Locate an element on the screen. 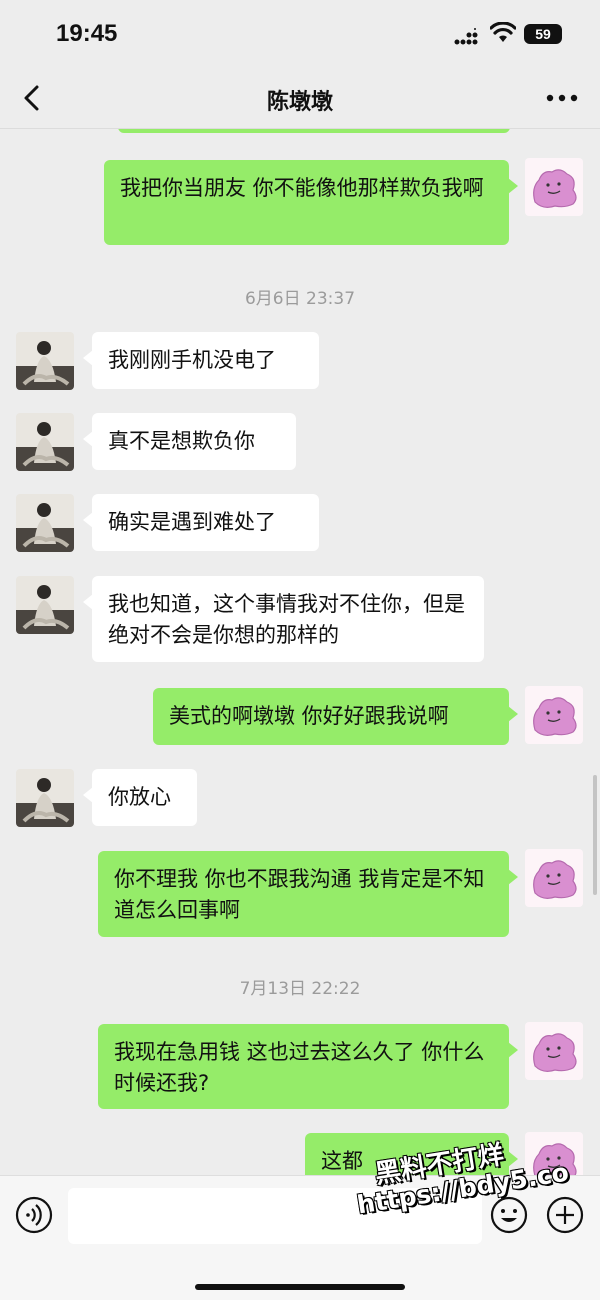 The width and height of the screenshot is (600, 1300). emoji-icon is located at coordinates (509, 1215).